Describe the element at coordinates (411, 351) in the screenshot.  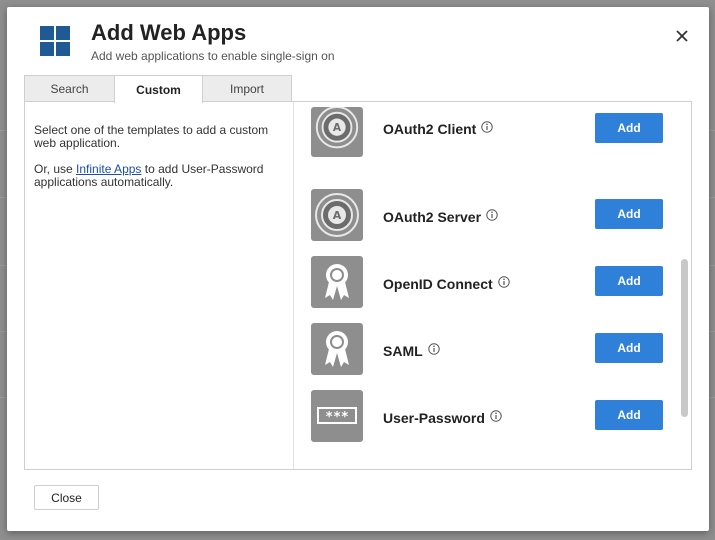
I see `app-name: SAML` at that location.